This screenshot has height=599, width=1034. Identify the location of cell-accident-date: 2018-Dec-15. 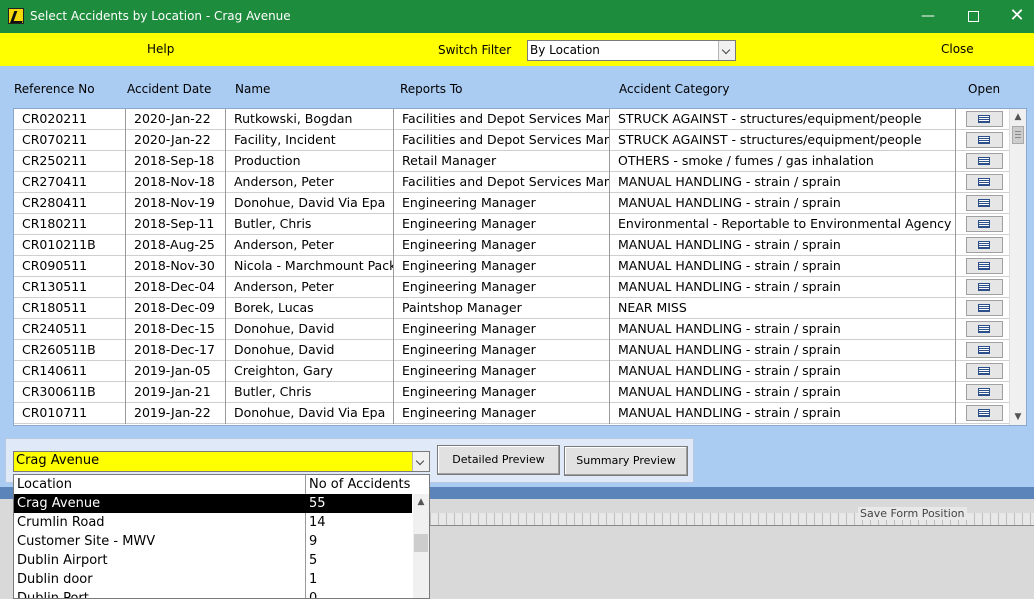
(176, 329).